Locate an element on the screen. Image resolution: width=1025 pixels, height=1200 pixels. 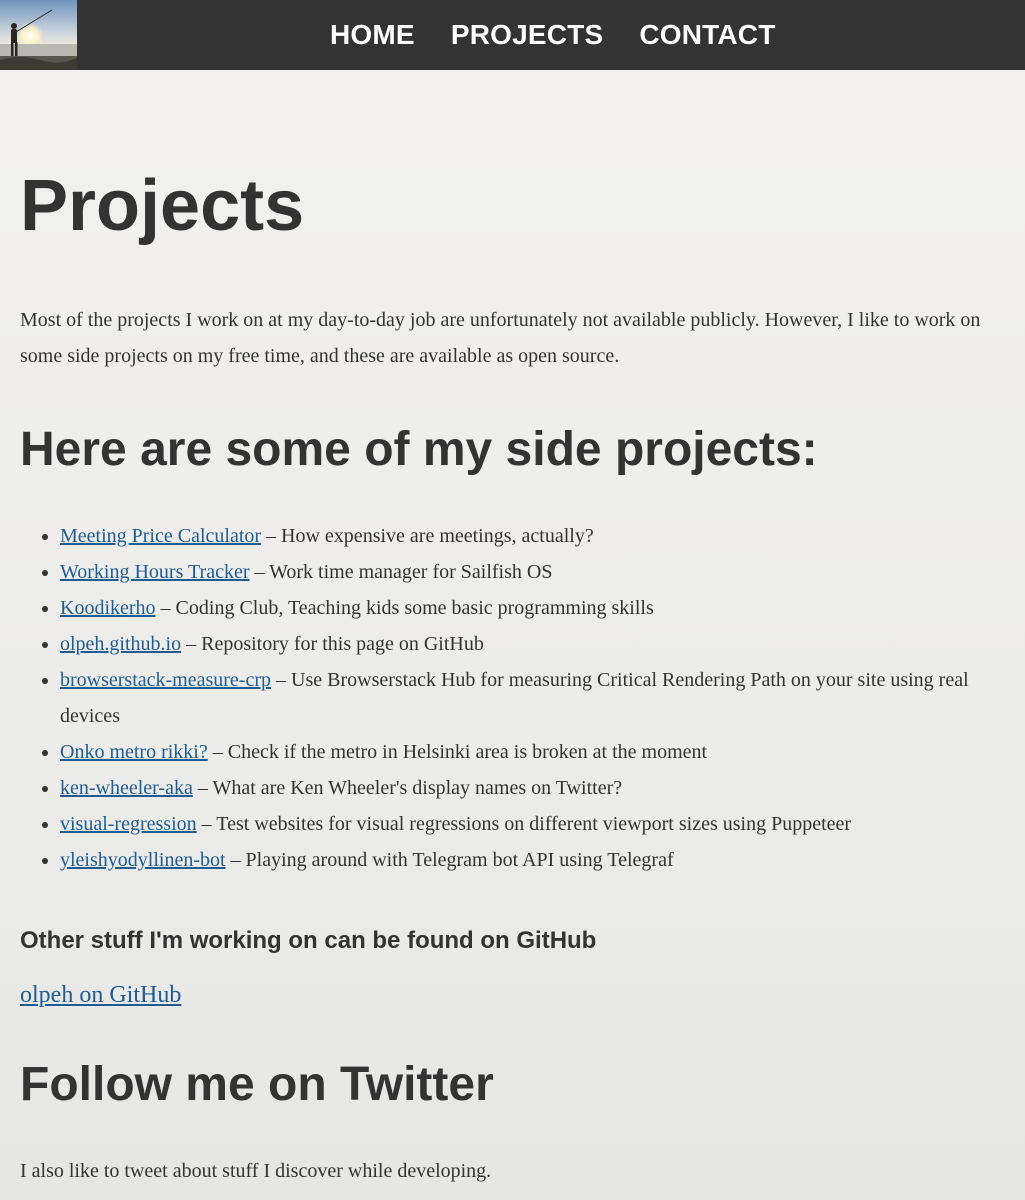
project-link: visual-regression is located at coordinates (128, 824).